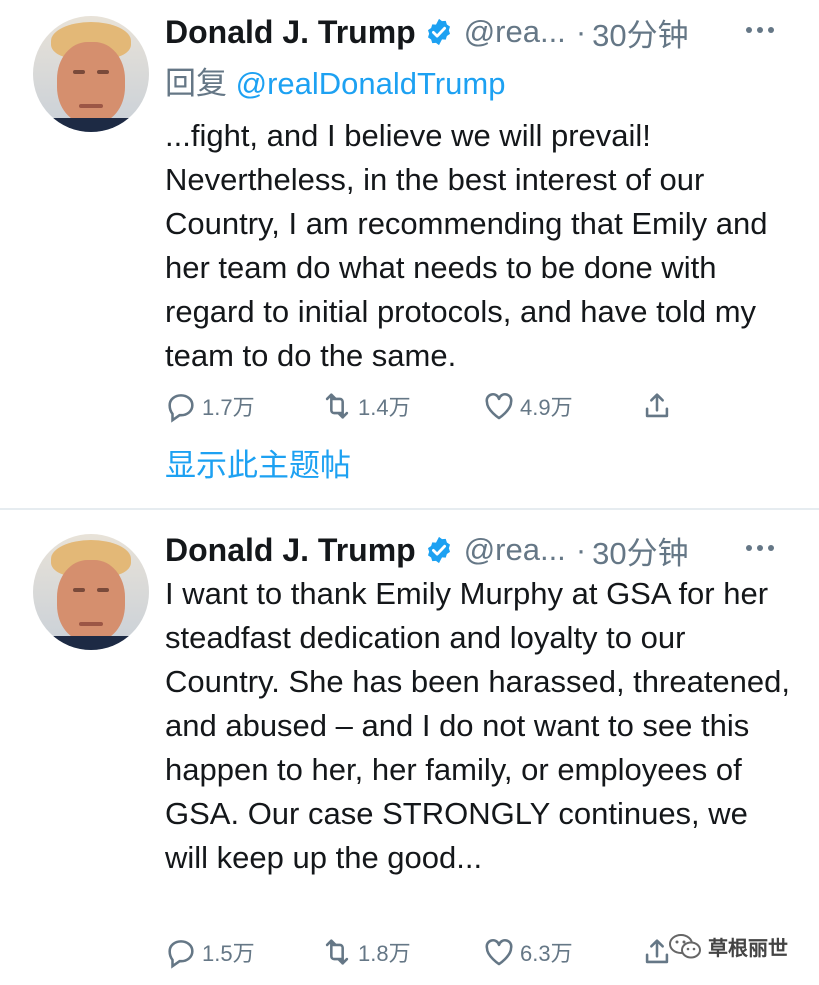  Describe the element at coordinates (685, 945) in the screenshot. I see `wechat-icon` at that location.